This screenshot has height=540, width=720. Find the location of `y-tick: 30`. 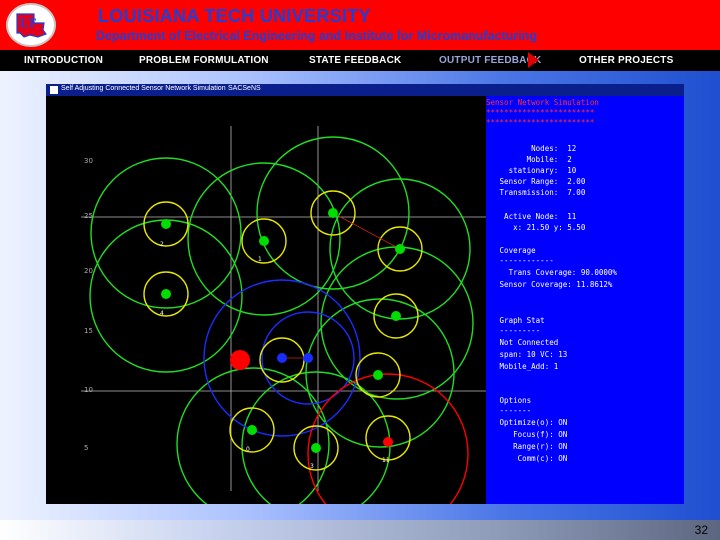

y-tick: 30 is located at coordinates (88, 161).